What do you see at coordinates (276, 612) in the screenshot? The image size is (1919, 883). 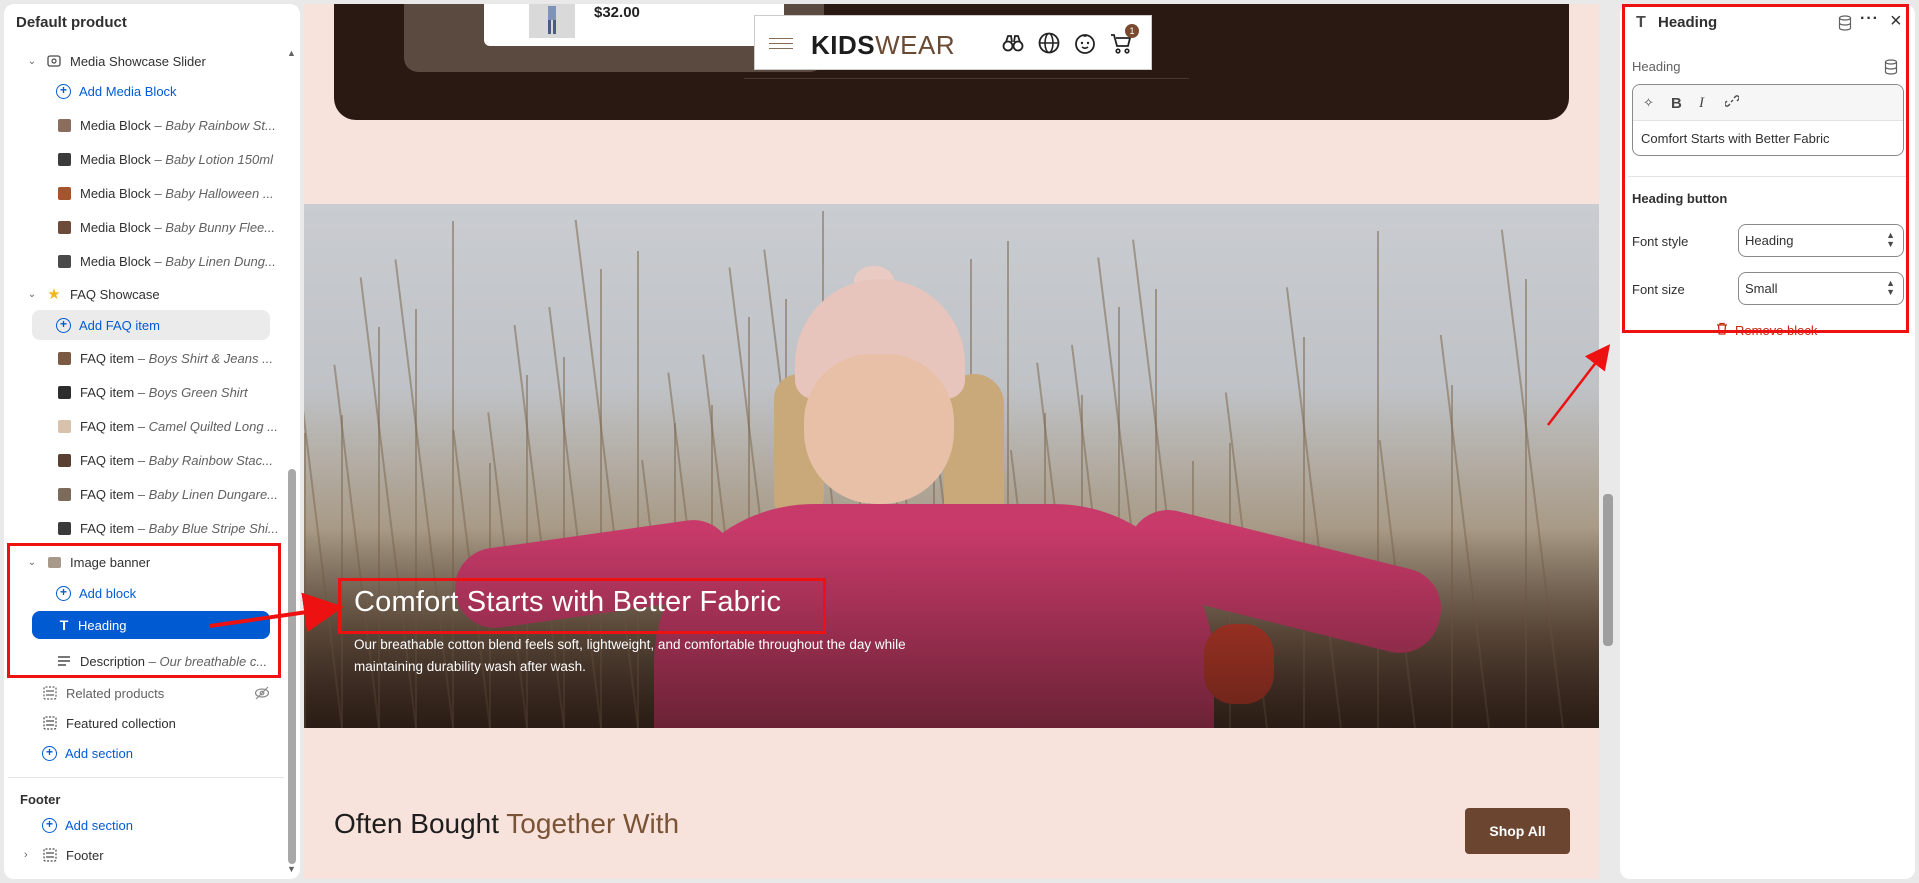 I see `annotation-arrow-left` at bounding box center [276, 612].